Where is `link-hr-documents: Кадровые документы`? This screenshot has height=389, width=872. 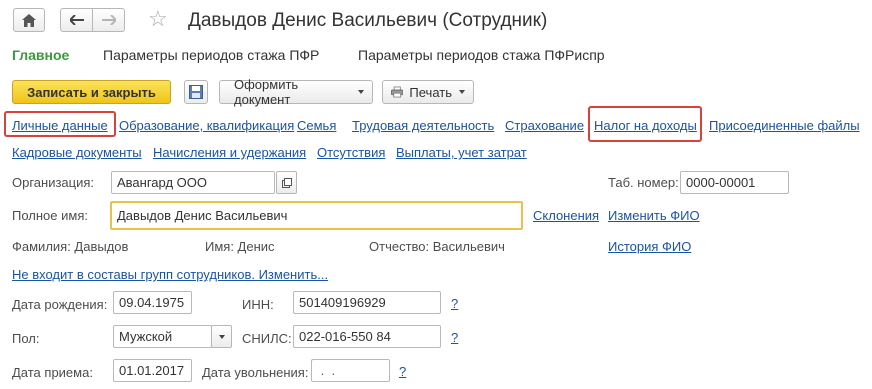
link-hr-documents: Кадровые документы is located at coordinates (77, 152).